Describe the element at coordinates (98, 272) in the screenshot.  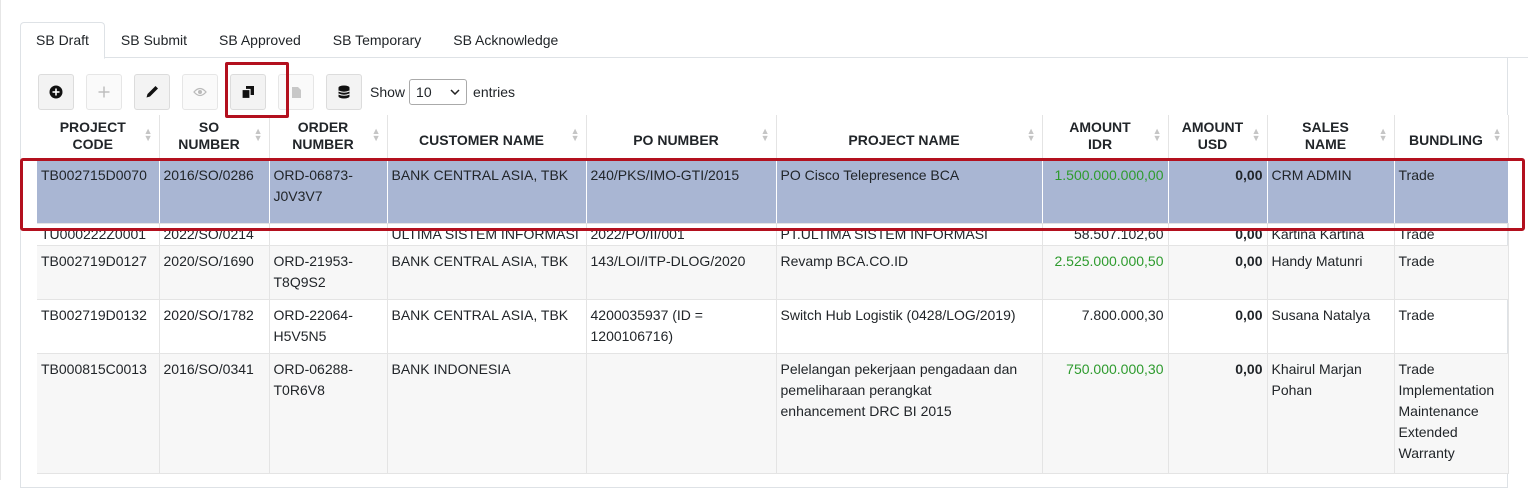
I see `cell-project-code: TB002719D0127` at that location.